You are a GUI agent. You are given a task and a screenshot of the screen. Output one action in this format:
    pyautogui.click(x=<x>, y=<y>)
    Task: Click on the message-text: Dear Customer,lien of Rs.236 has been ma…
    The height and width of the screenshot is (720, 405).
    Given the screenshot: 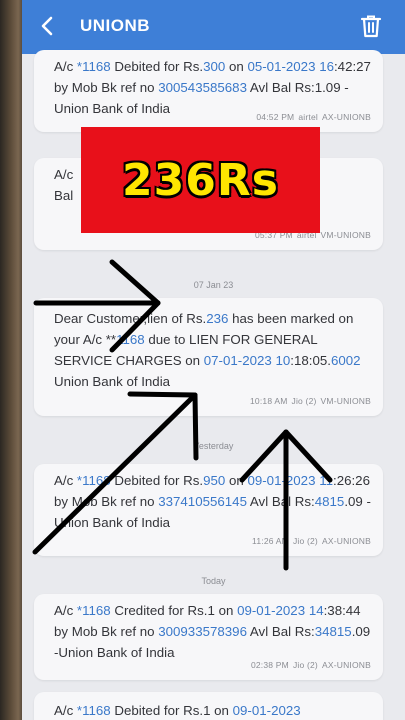 What is the action you would take?
    pyautogui.click(x=213, y=350)
    